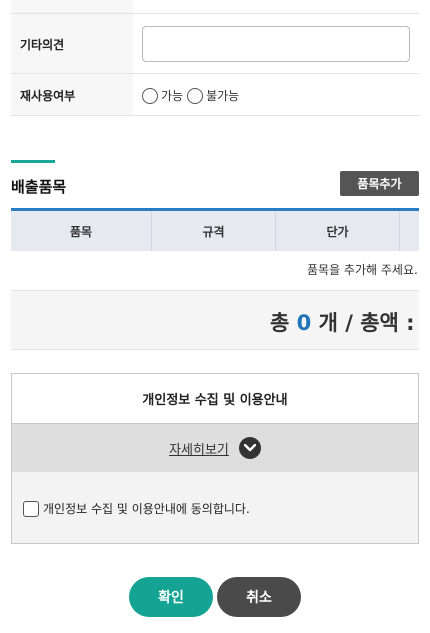 The image size is (430, 633). I want to click on column-header-item: 품목, so click(81, 231).